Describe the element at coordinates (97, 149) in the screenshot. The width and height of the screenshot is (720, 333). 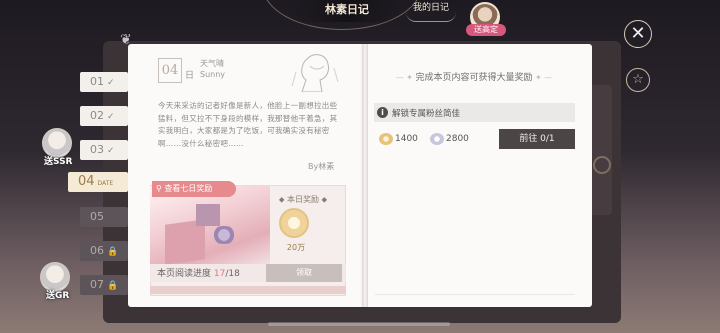
I see `tab-label: 03` at that location.